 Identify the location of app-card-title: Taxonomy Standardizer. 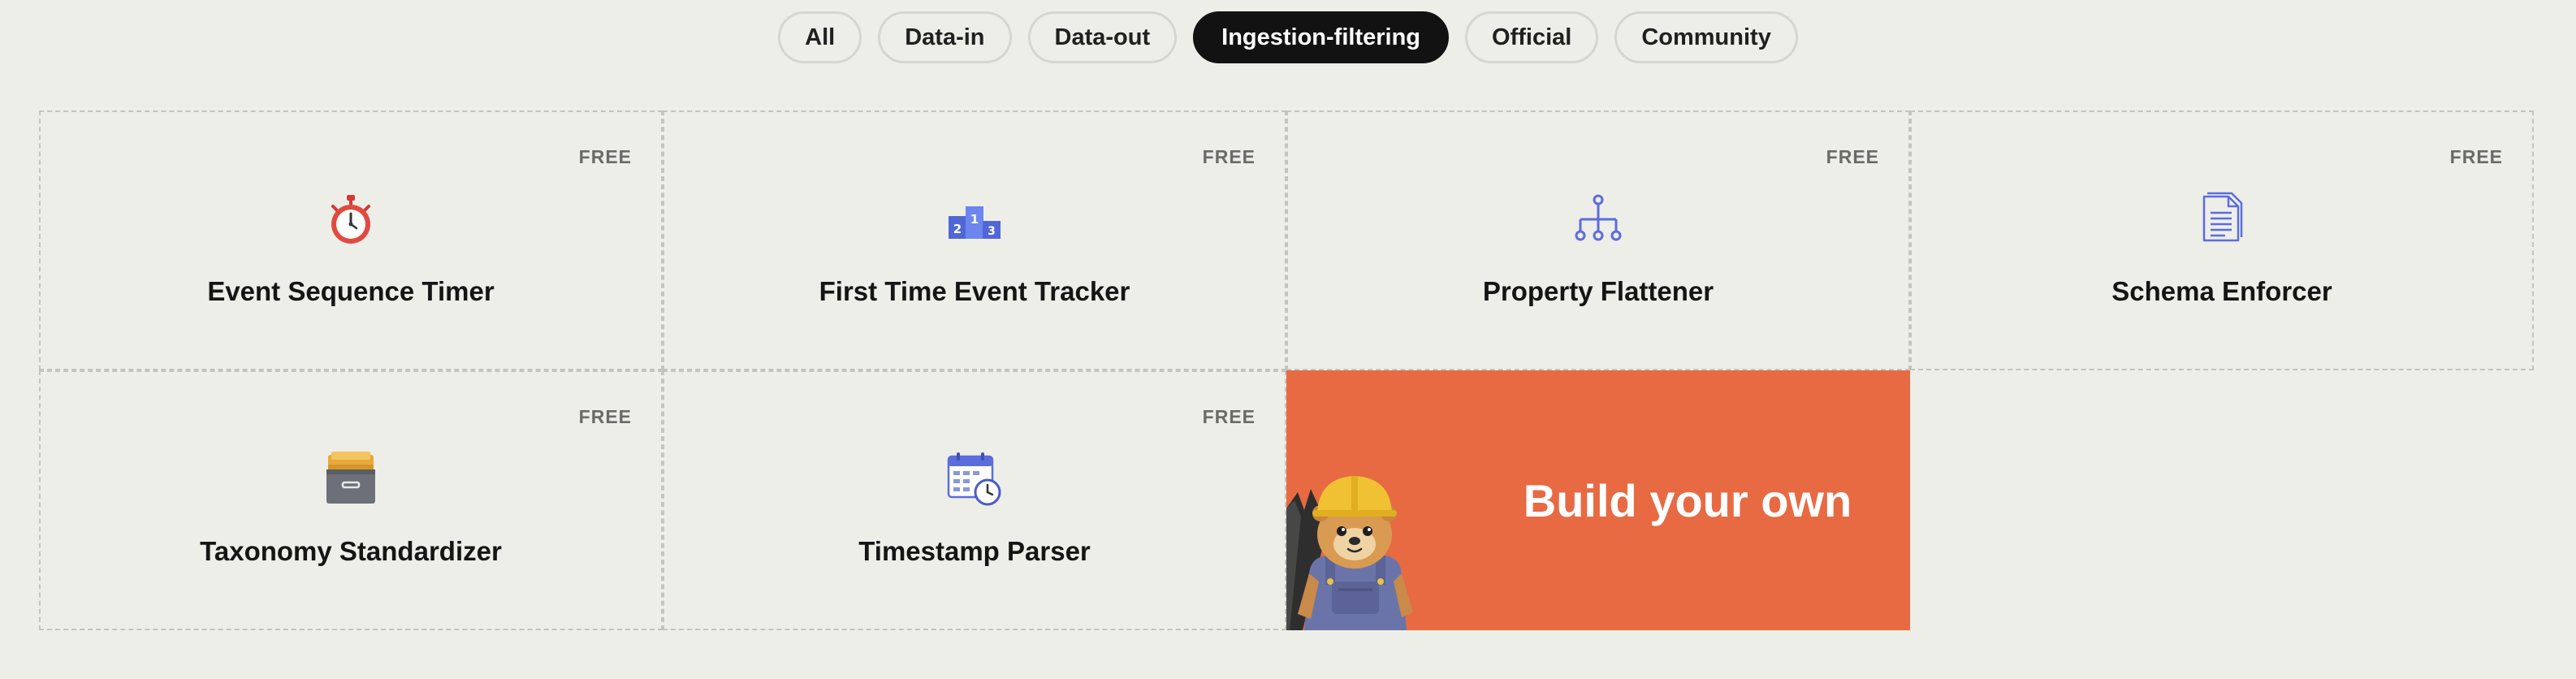
(351, 551).